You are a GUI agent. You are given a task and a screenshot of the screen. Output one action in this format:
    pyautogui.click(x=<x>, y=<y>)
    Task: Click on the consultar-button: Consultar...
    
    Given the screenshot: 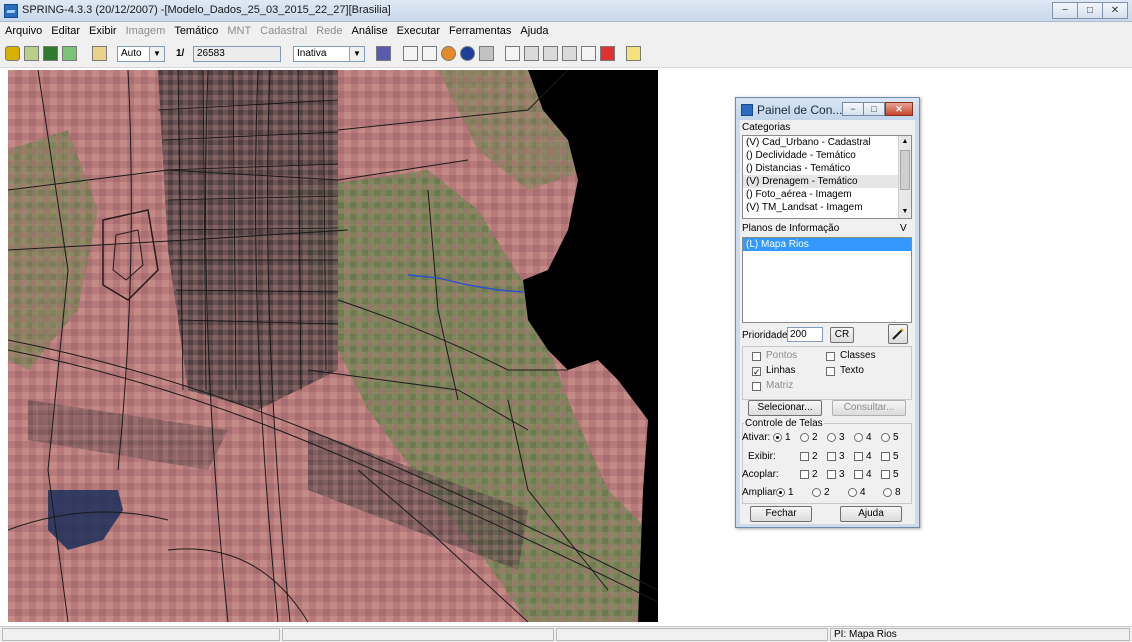 What is the action you would take?
    pyautogui.click(x=869, y=408)
    